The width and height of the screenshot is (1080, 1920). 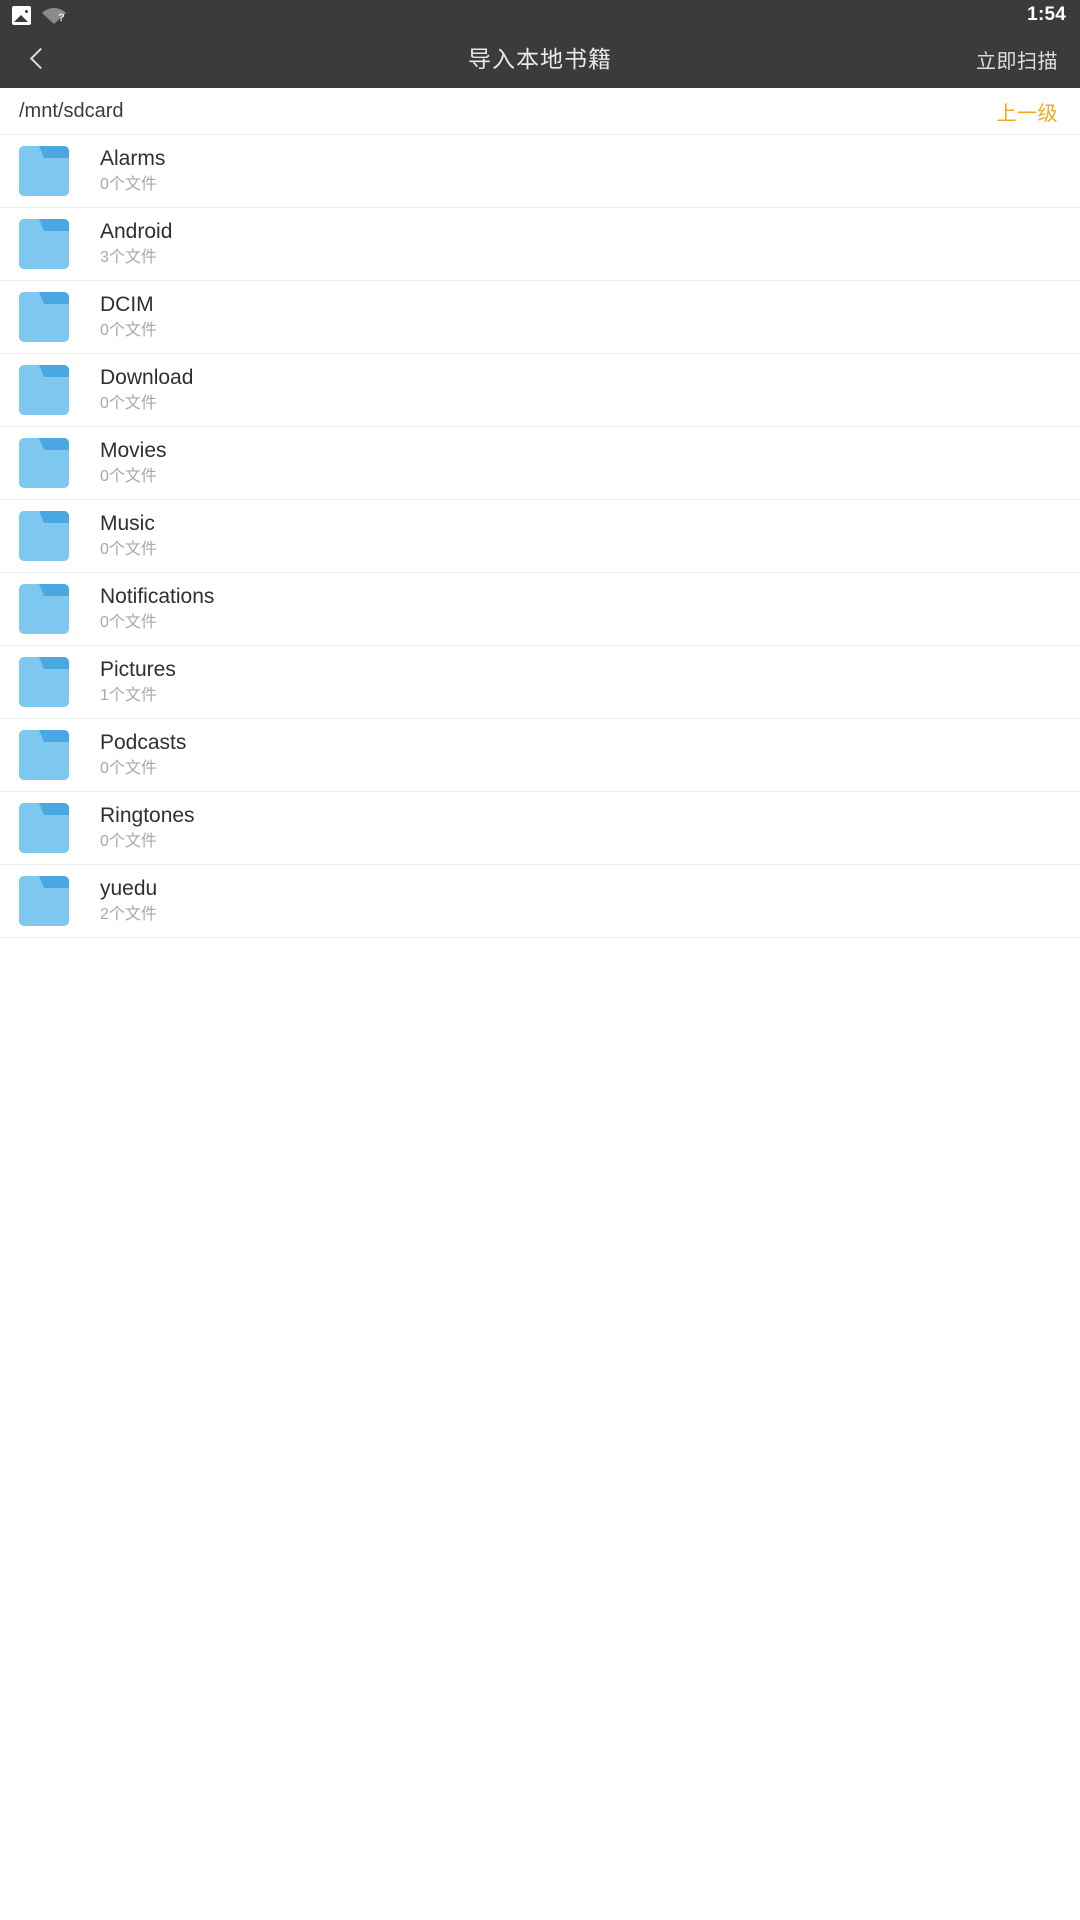 What do you see at coordinates (127, 523) in the screenshot?
I see `file-name: Music` at bounding box center [127, 523].